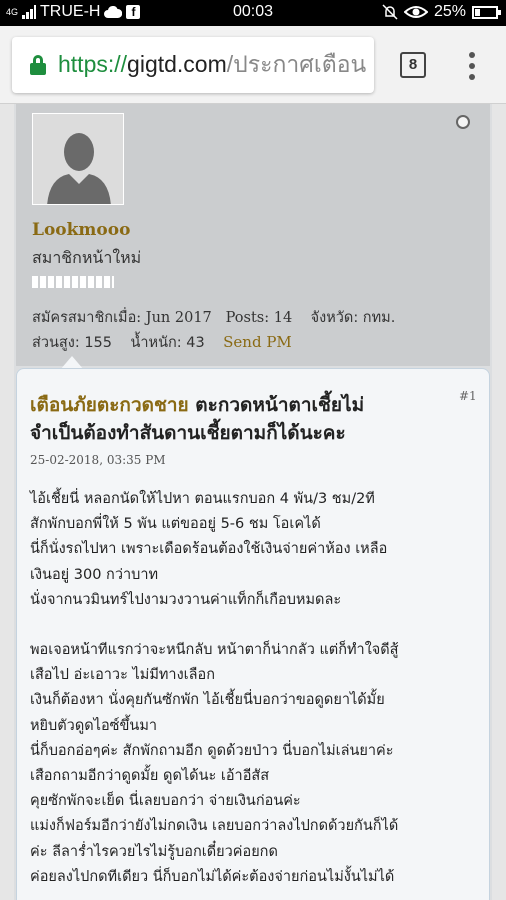 This screenshot has width=506, height=900. I want to click on browser-toolbar: https://gigtd.com/ประกาศเตือน 8, so click(253, 65).